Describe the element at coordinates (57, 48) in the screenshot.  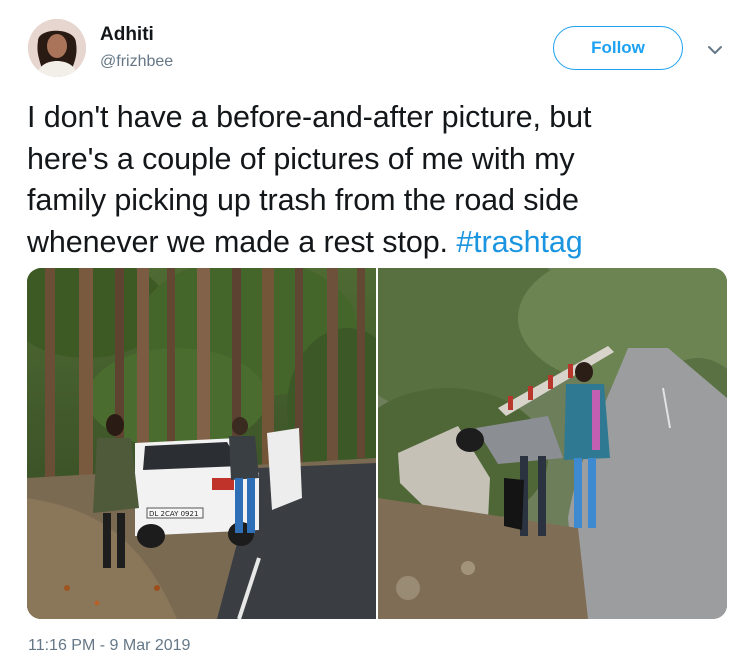
I see `avatar` at that location.